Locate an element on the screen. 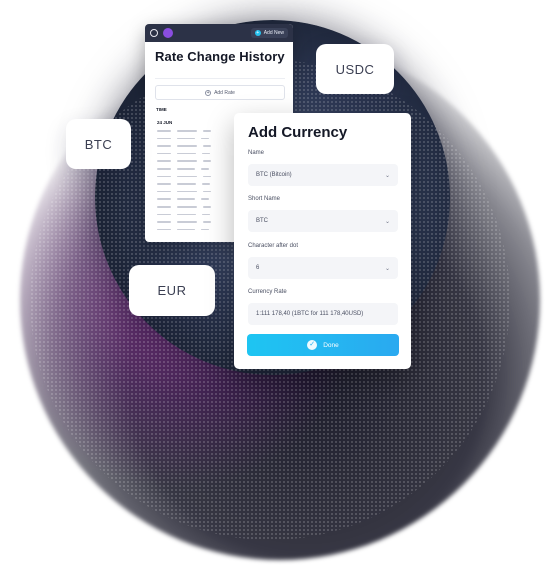 This screenshot has width=545, height=579. done-button: ✓ Done is located at coordinates (323, 345).